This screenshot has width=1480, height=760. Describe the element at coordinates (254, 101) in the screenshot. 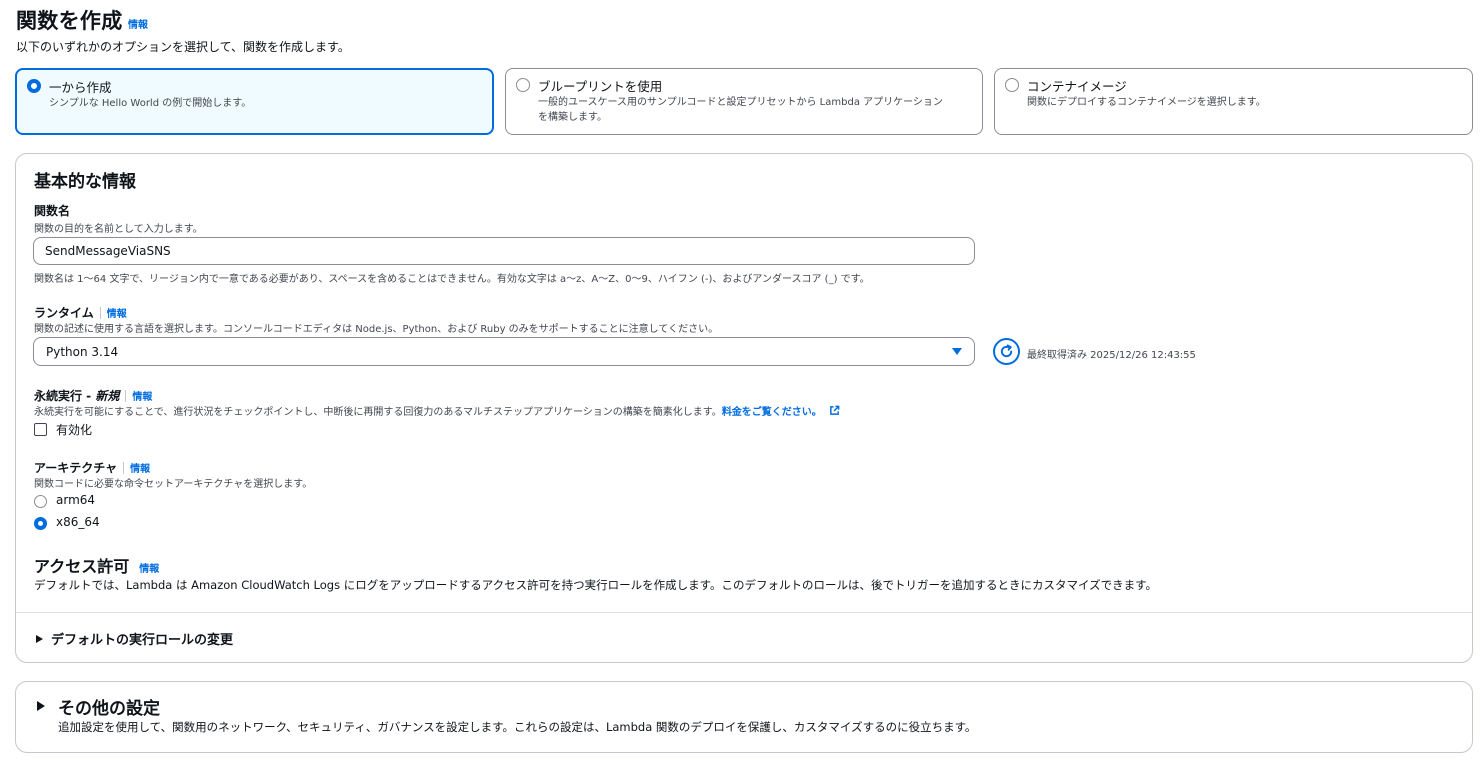

I see `option-author-from-scratch: 一から作成 シンプルな Hello World の例で開始します。` at that location.